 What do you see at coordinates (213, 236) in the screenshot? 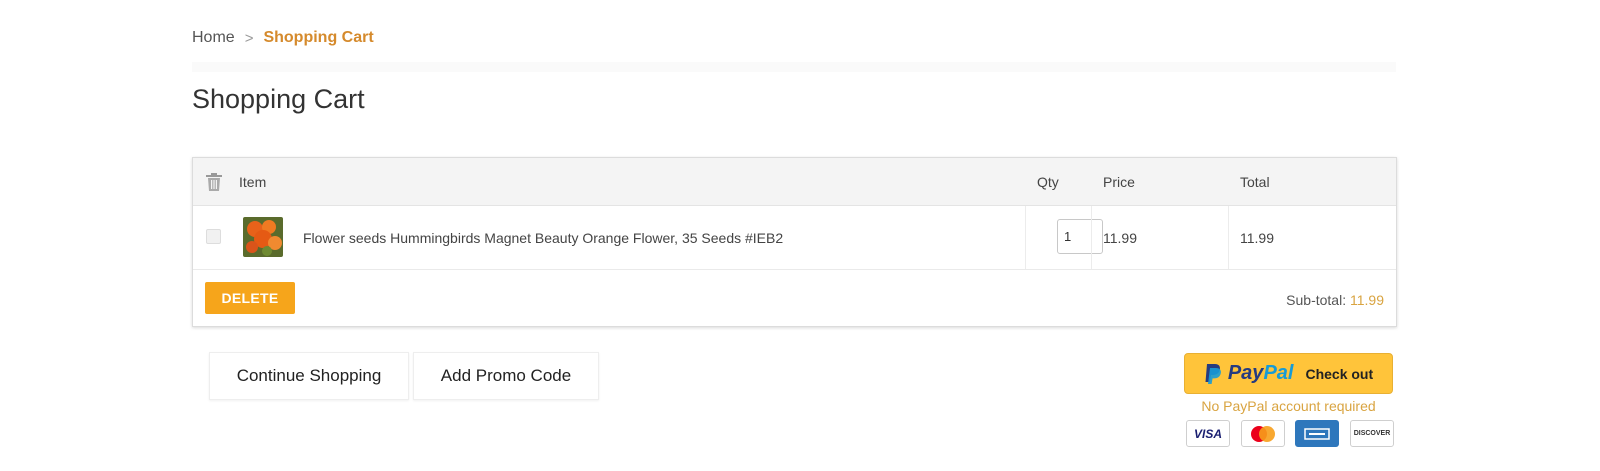
I see `row-select-checkbox` at bounding box center [213, 236].